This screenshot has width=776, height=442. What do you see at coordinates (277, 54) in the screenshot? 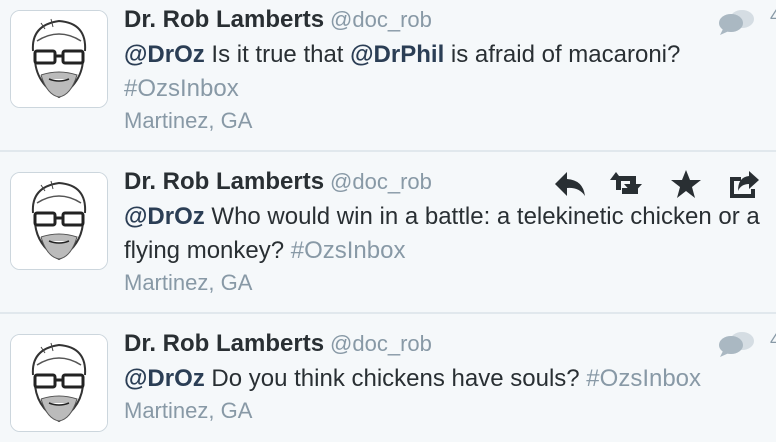
I see `tweet-text-segment: Is it true that` at bounding box center [277, 54].